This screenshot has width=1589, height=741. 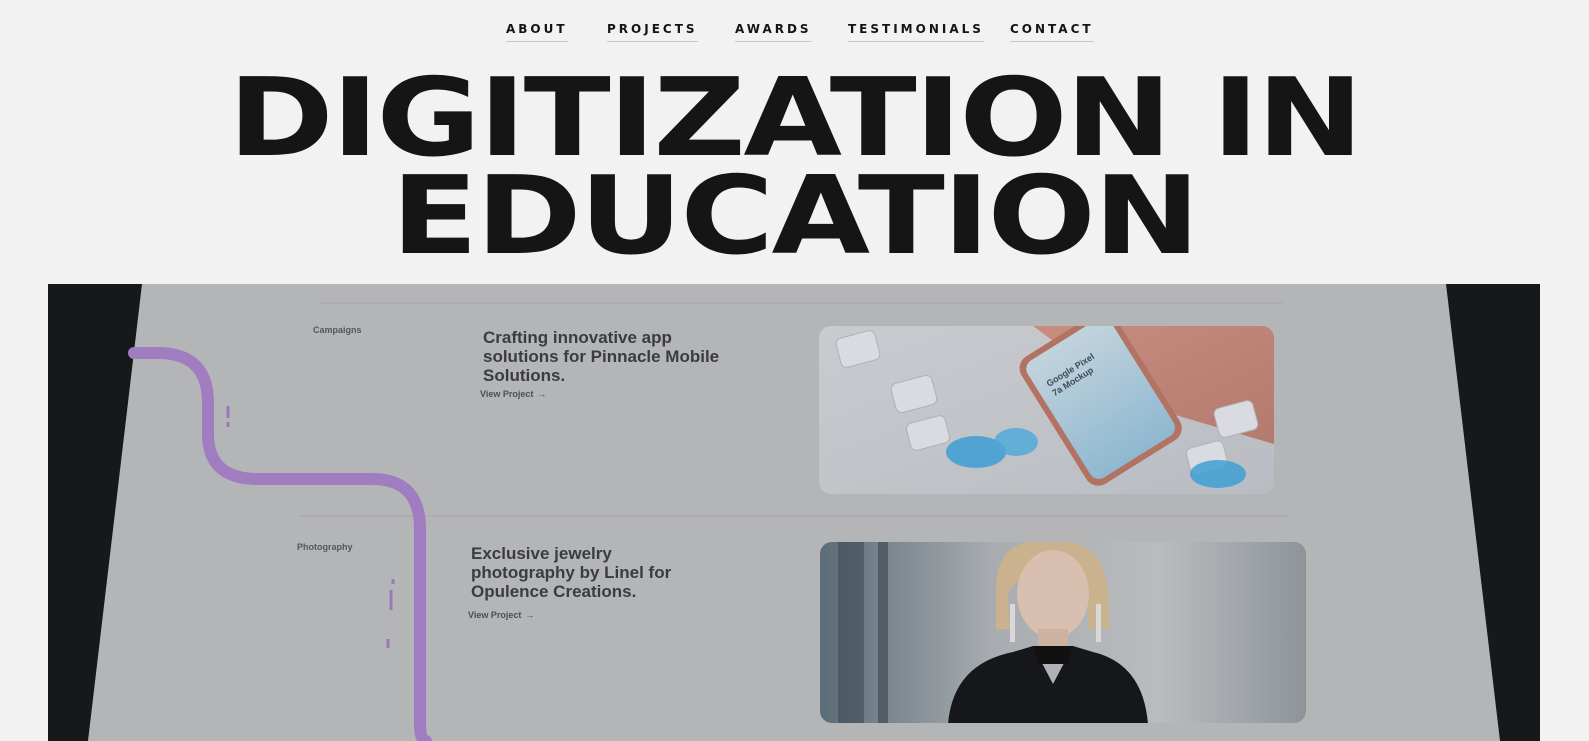 I want to click on project-1-view-link: View Project →, so click(x=513, y=394).